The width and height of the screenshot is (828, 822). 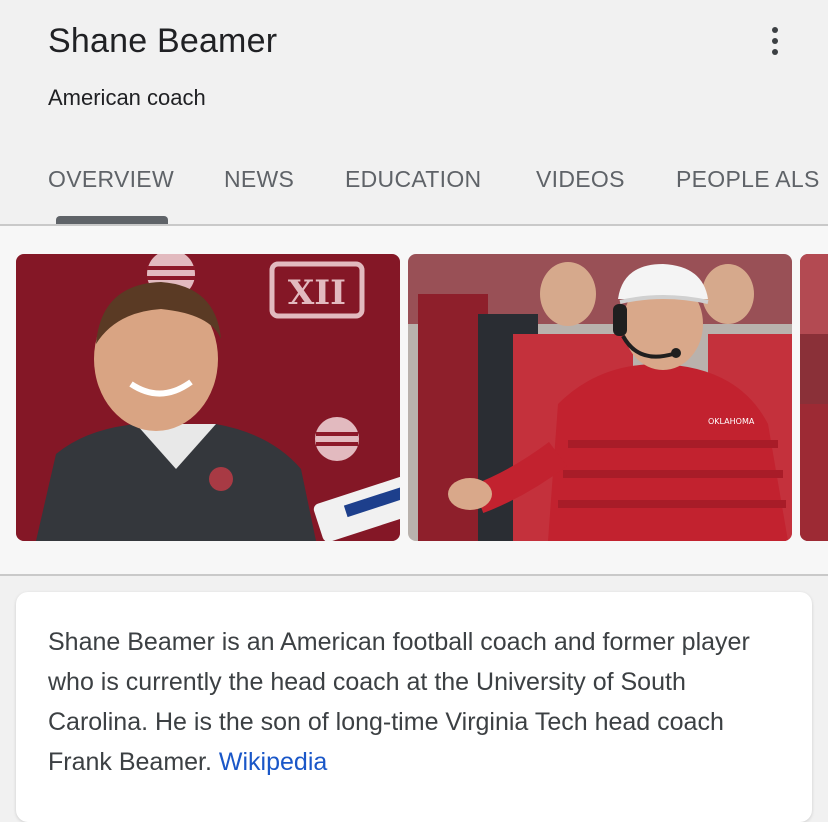 What do you see at coordinates (731, 421) in the screenshot?
I see `svg-text: OKLAHOMA` at bounding box center [731, 421].